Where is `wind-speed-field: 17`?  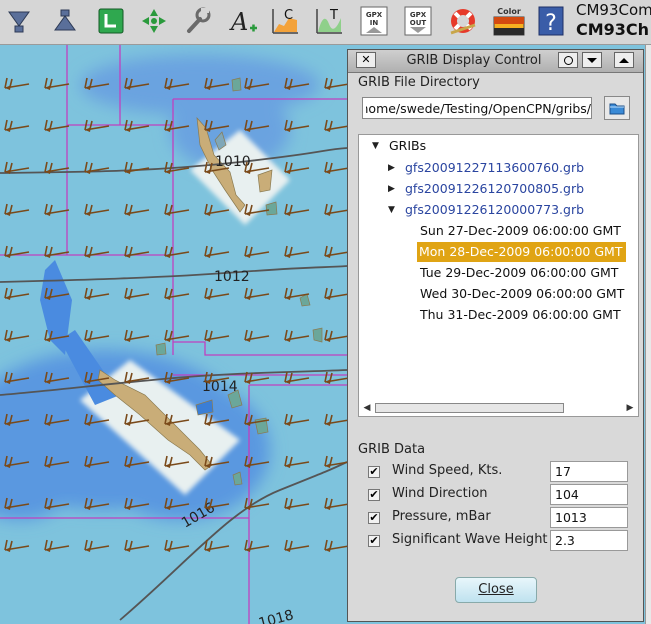
wind-speed-field: 17 is located at coordinates (589, 471).